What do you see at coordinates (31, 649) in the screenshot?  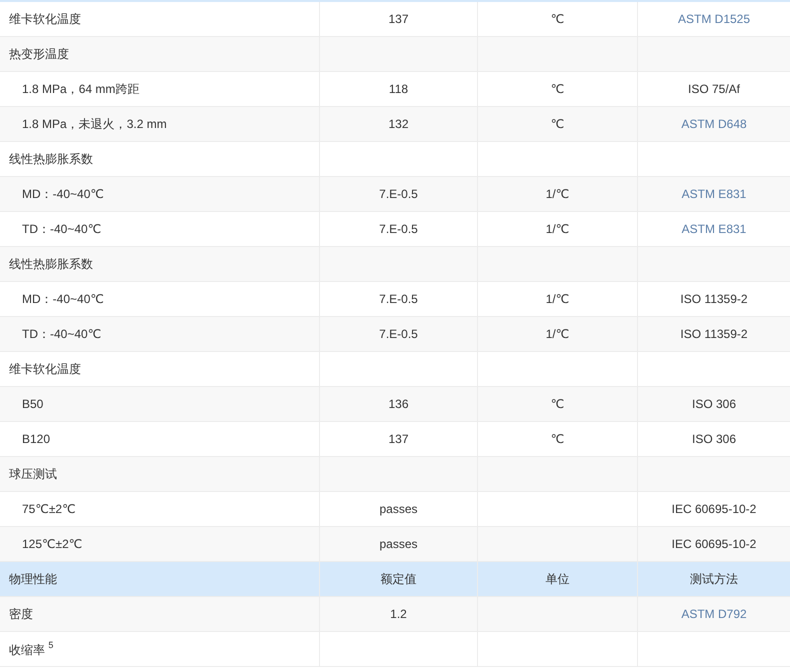 I see `table-cell: 收缩率 $^{5}$` at bounding box center [31, 649].